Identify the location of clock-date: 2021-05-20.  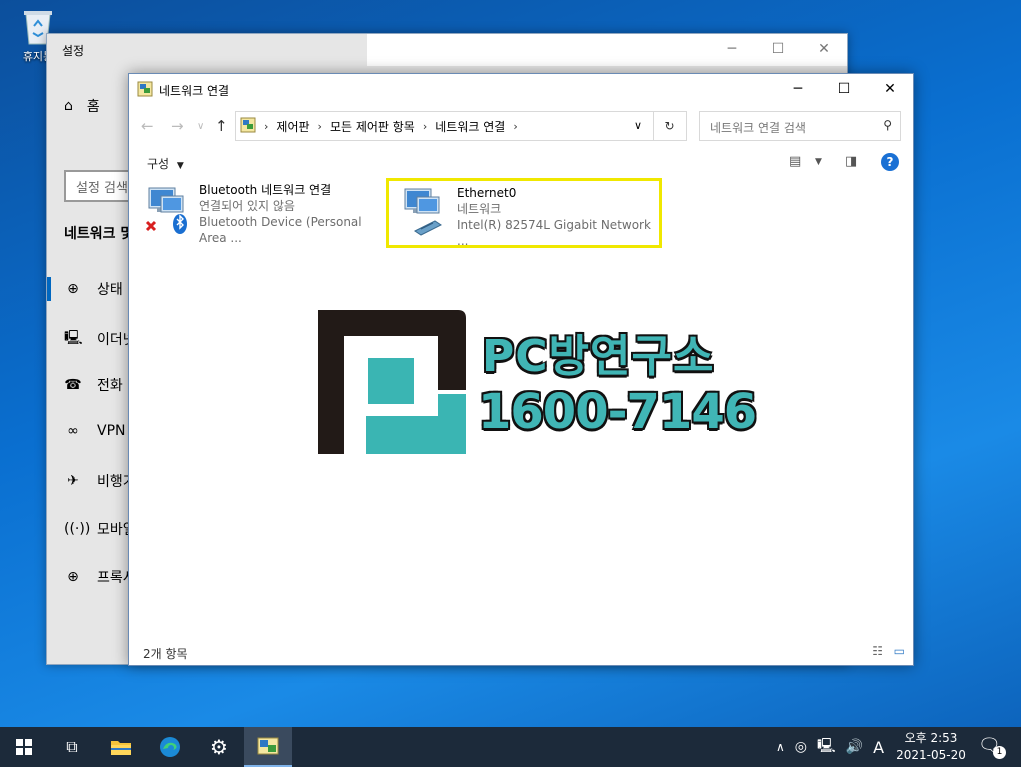
(931, 755).